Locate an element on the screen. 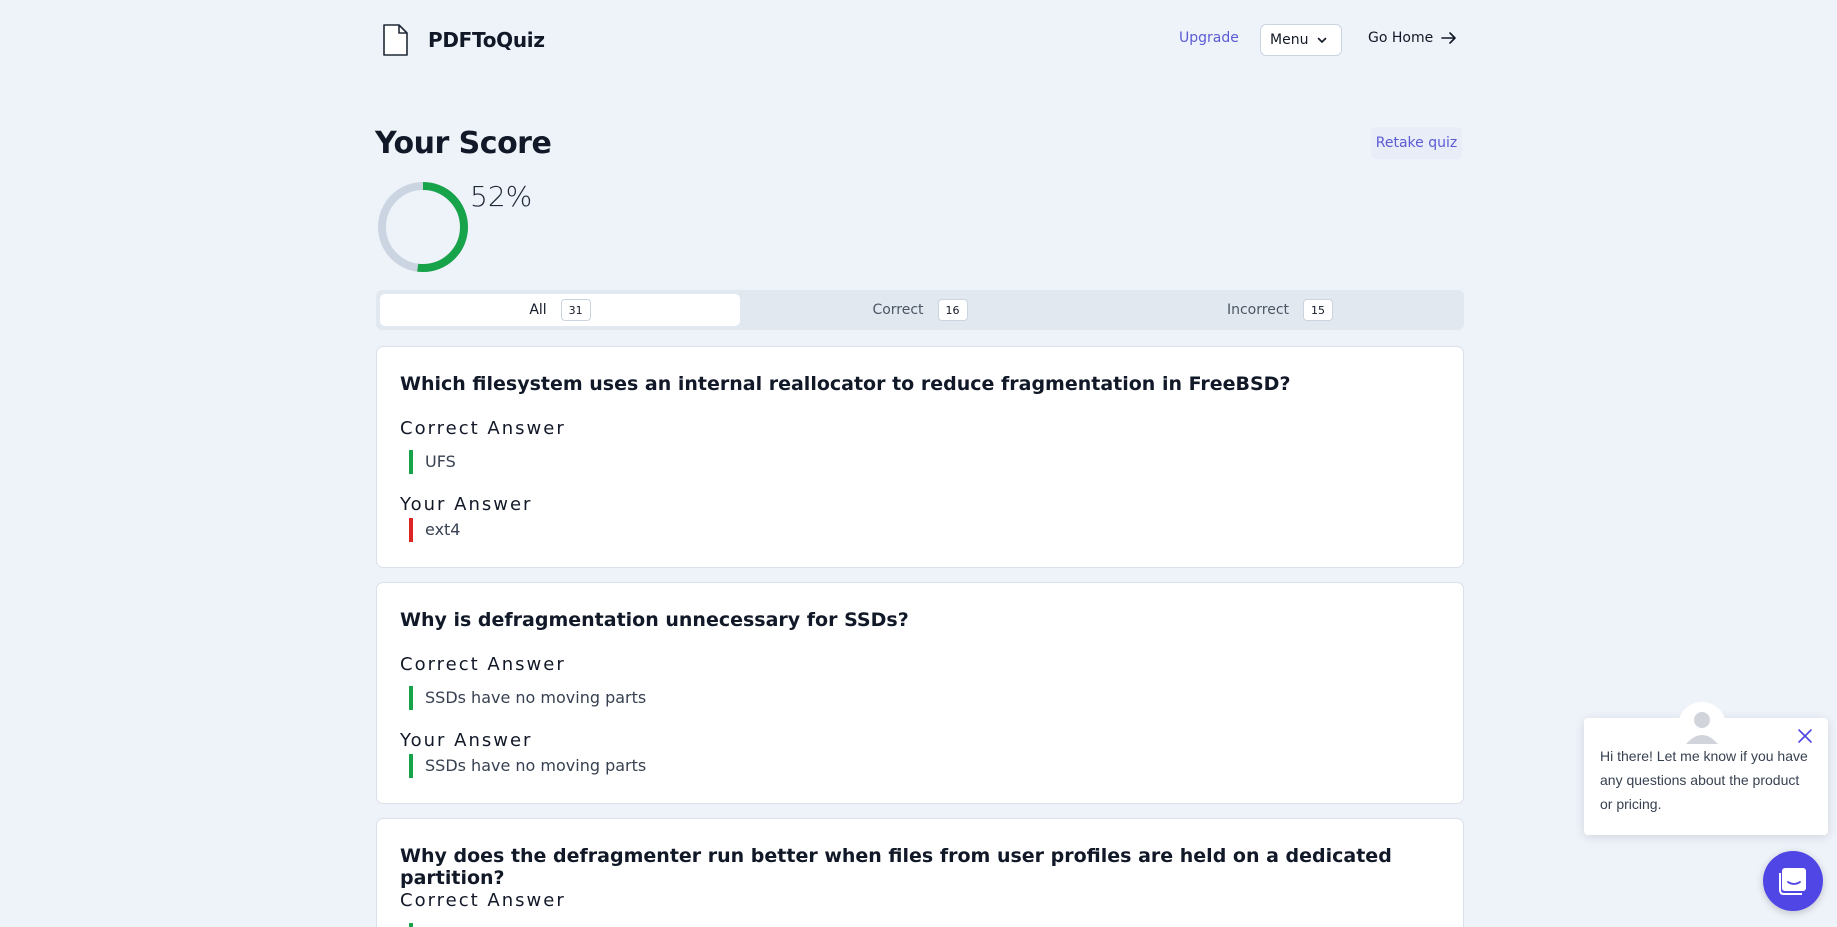  user-avatar-icon is located at coordinates (1702, 726).